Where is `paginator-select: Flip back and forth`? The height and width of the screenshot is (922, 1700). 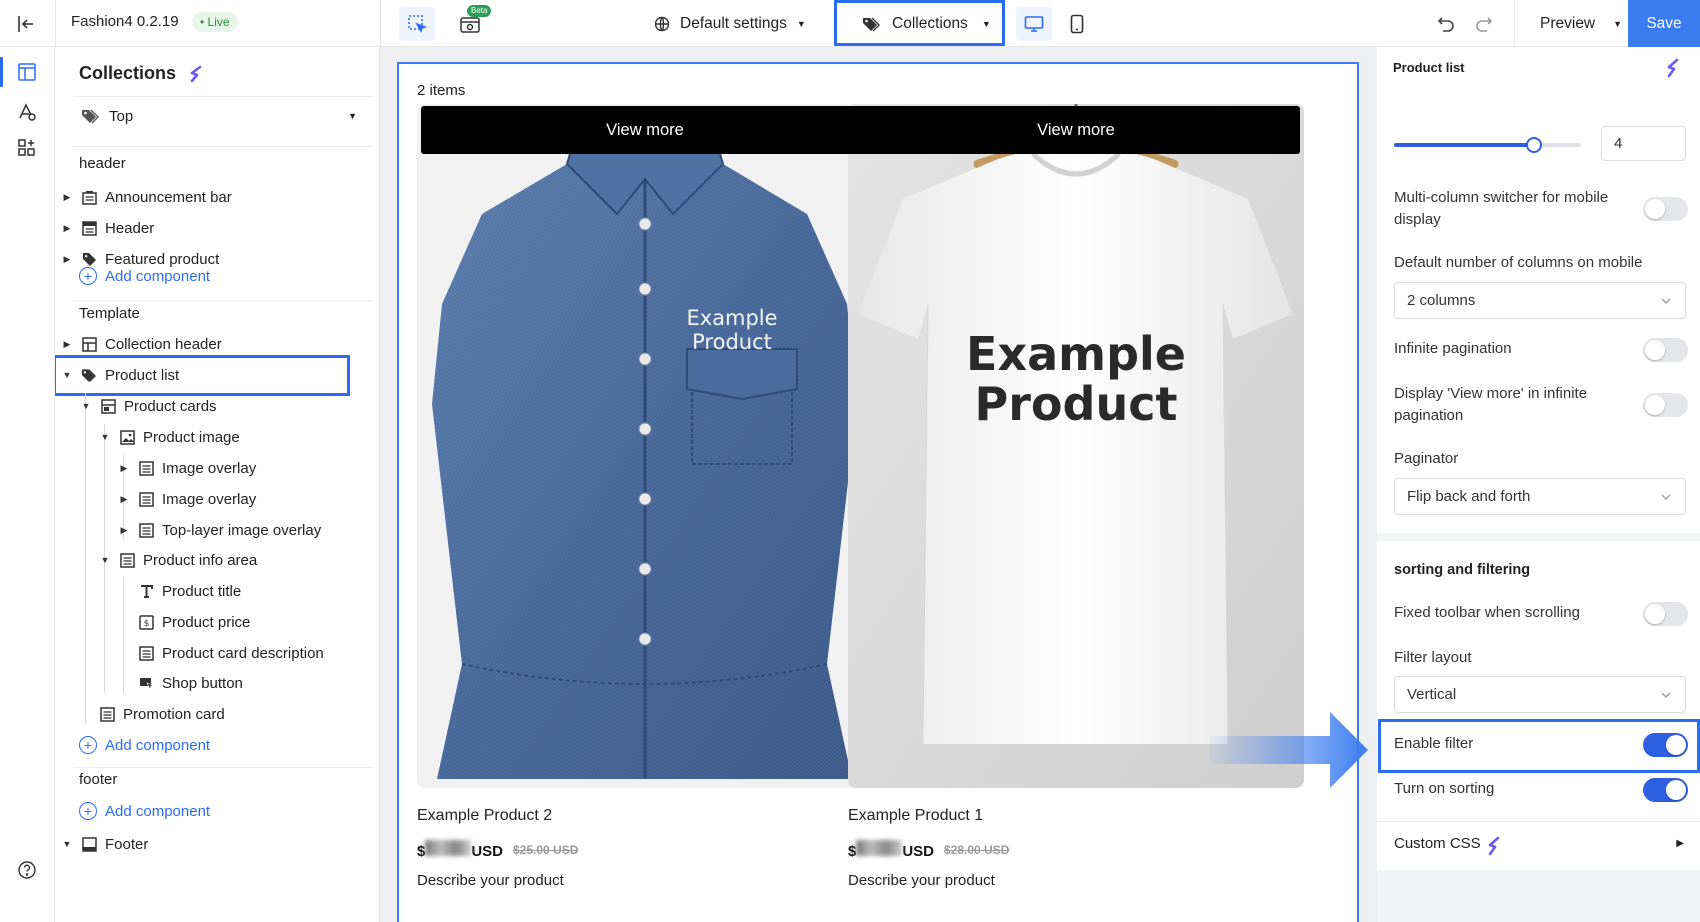 paginator-select: Flip back and forth is located at coordinates (1540, 496).